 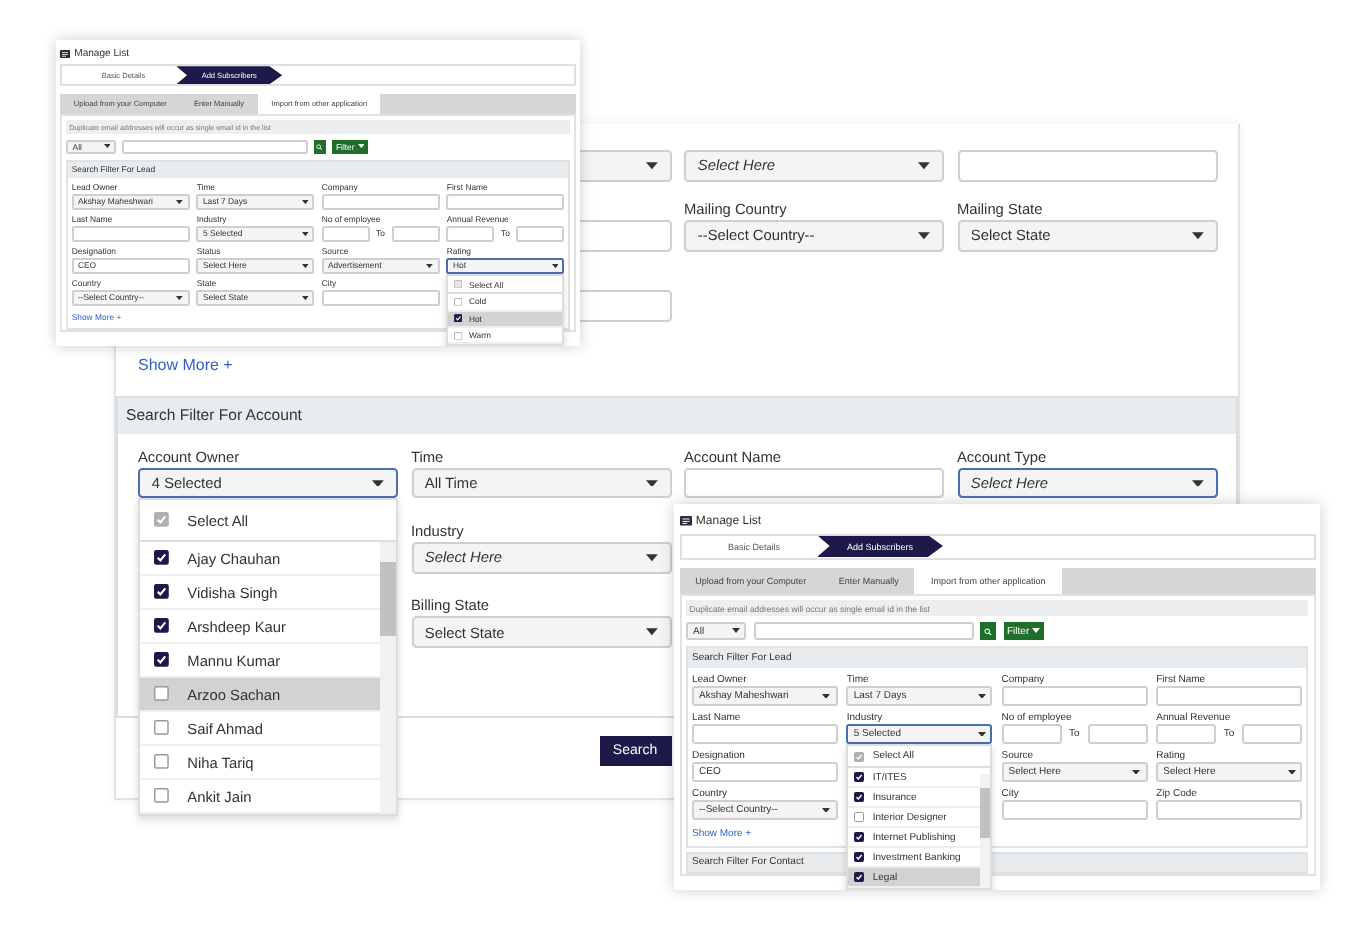 What do you see at coordinates (685, 521) in the screenshot?
I see `list-icon` at bounding box center [685, 521].